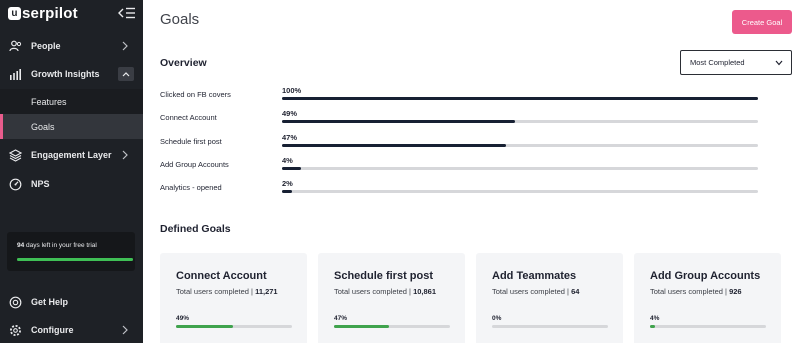  What do you see at coordinates (779, 63) in the screenshot?
I see `chevron-down-icon` at bounding box center [779, 63].